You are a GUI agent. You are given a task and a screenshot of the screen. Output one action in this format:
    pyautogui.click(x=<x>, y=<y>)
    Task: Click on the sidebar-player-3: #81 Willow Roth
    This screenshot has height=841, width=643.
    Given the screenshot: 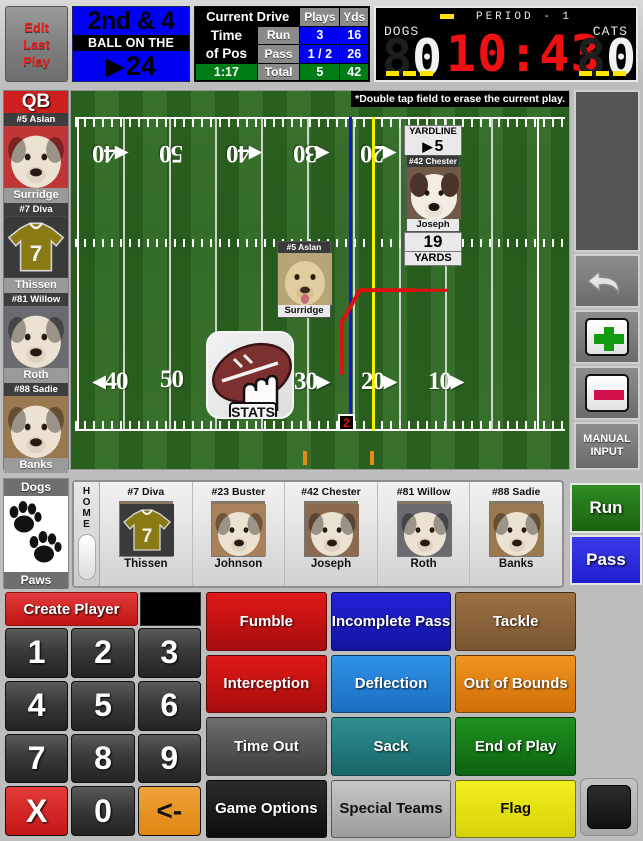 What is the action you would take?
    pyautogui.click(x=36, y=338)
    